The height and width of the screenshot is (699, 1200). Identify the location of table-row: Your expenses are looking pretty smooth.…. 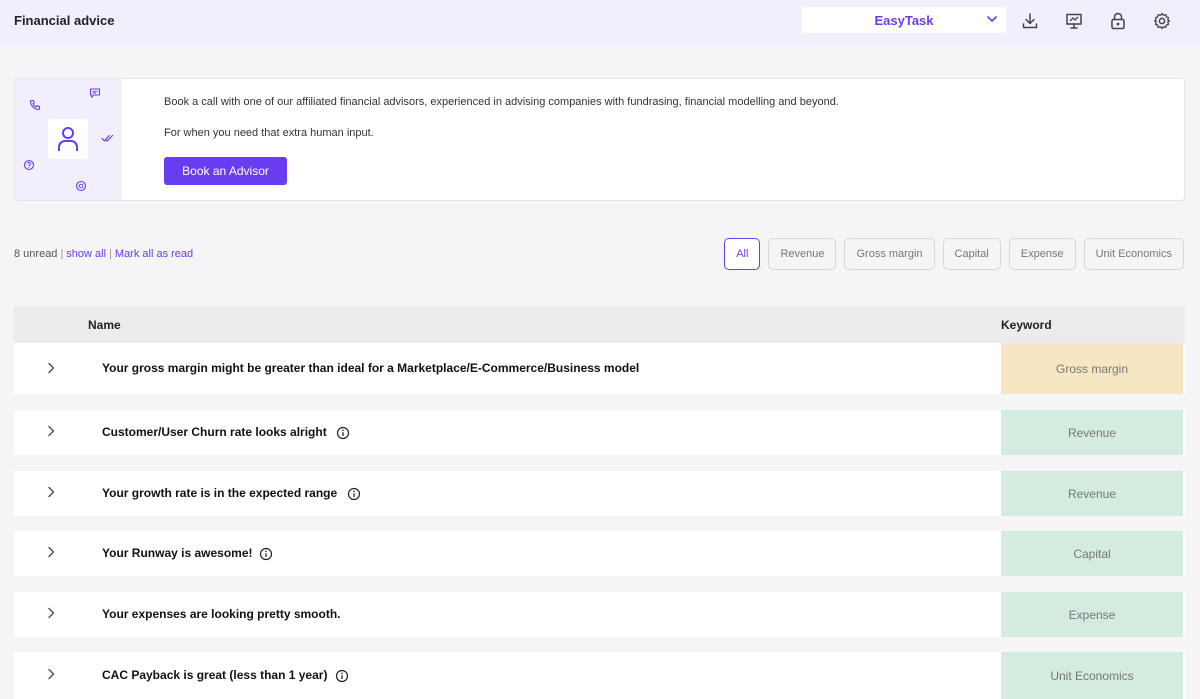
(599, 614).